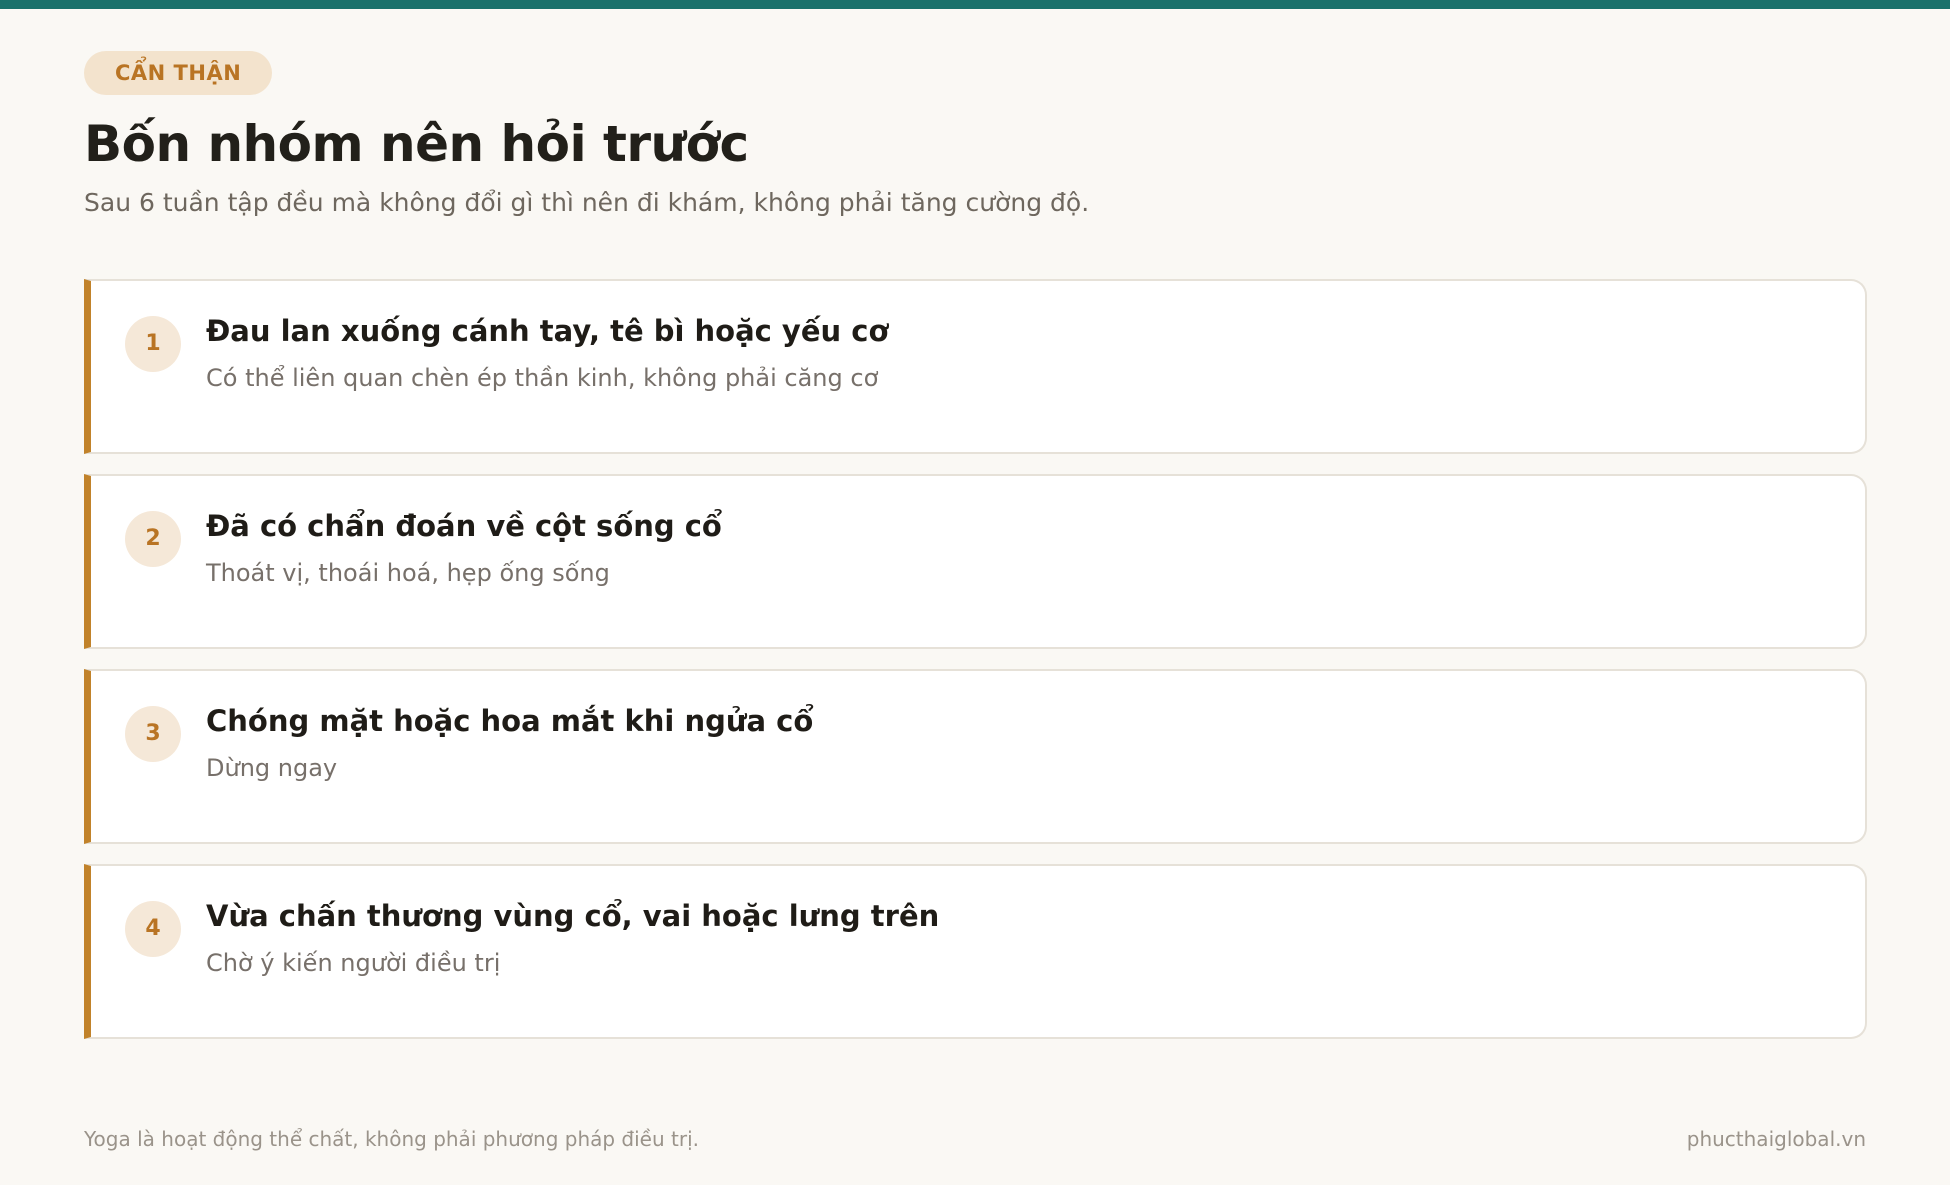  What do you see at coordinates (353, 963) in the screenshot?
I see `item-description: Chờ ý kiến người điều trị` at bounding box center [353, 963].